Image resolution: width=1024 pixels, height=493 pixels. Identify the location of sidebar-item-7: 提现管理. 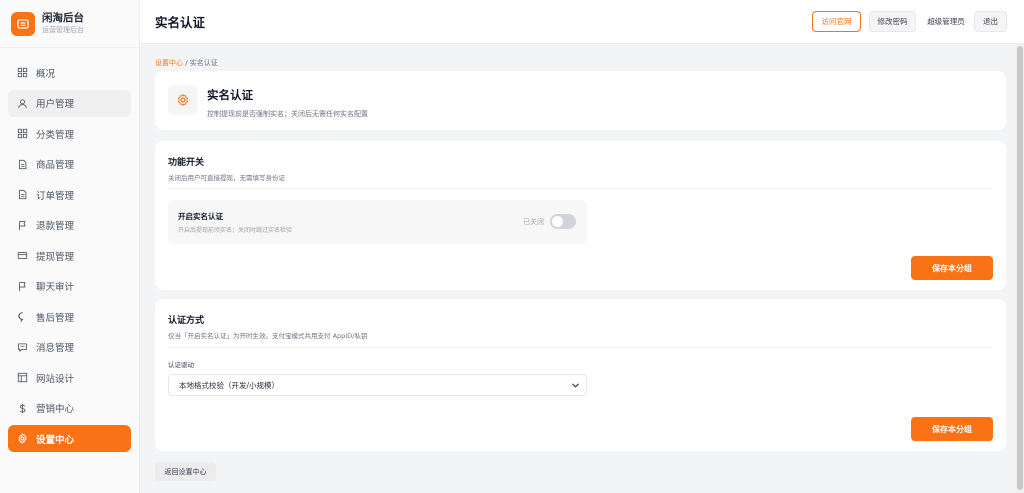
(69, 255).